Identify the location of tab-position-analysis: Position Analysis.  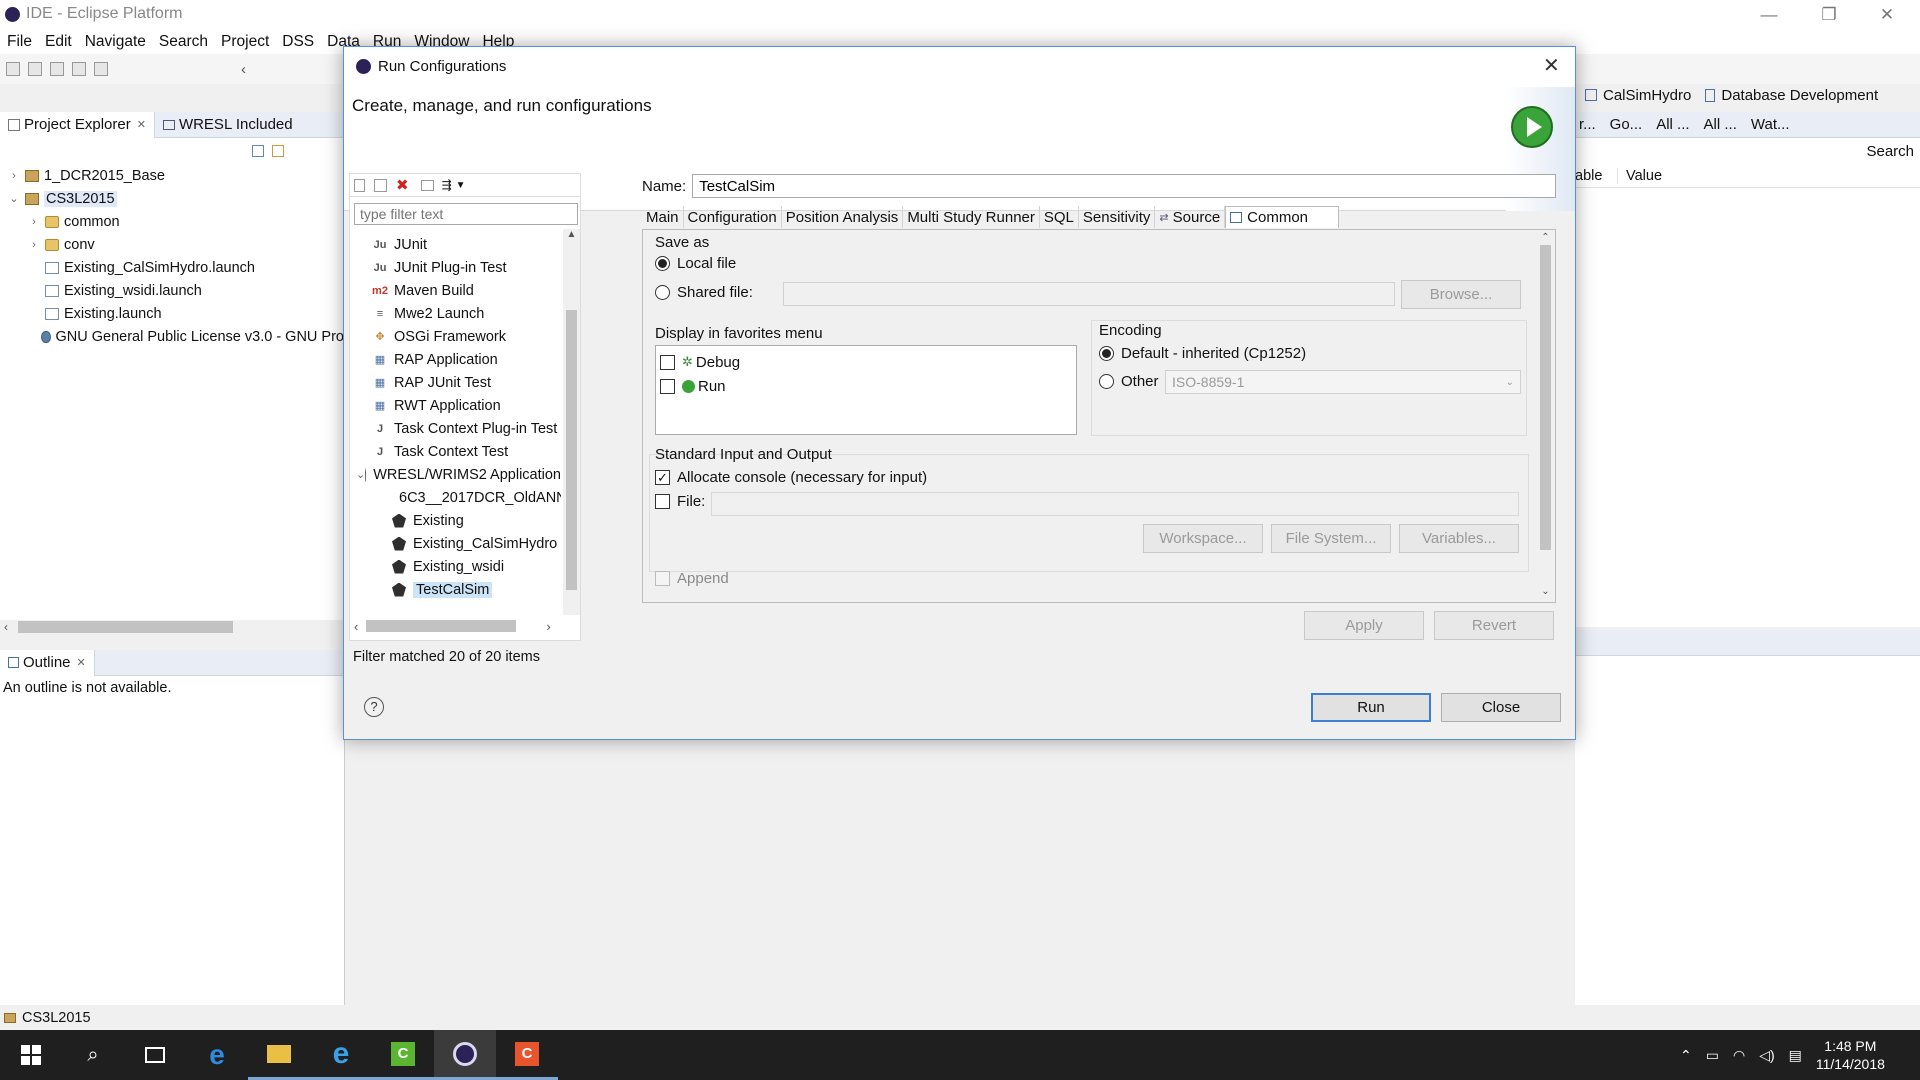
(843, 217).